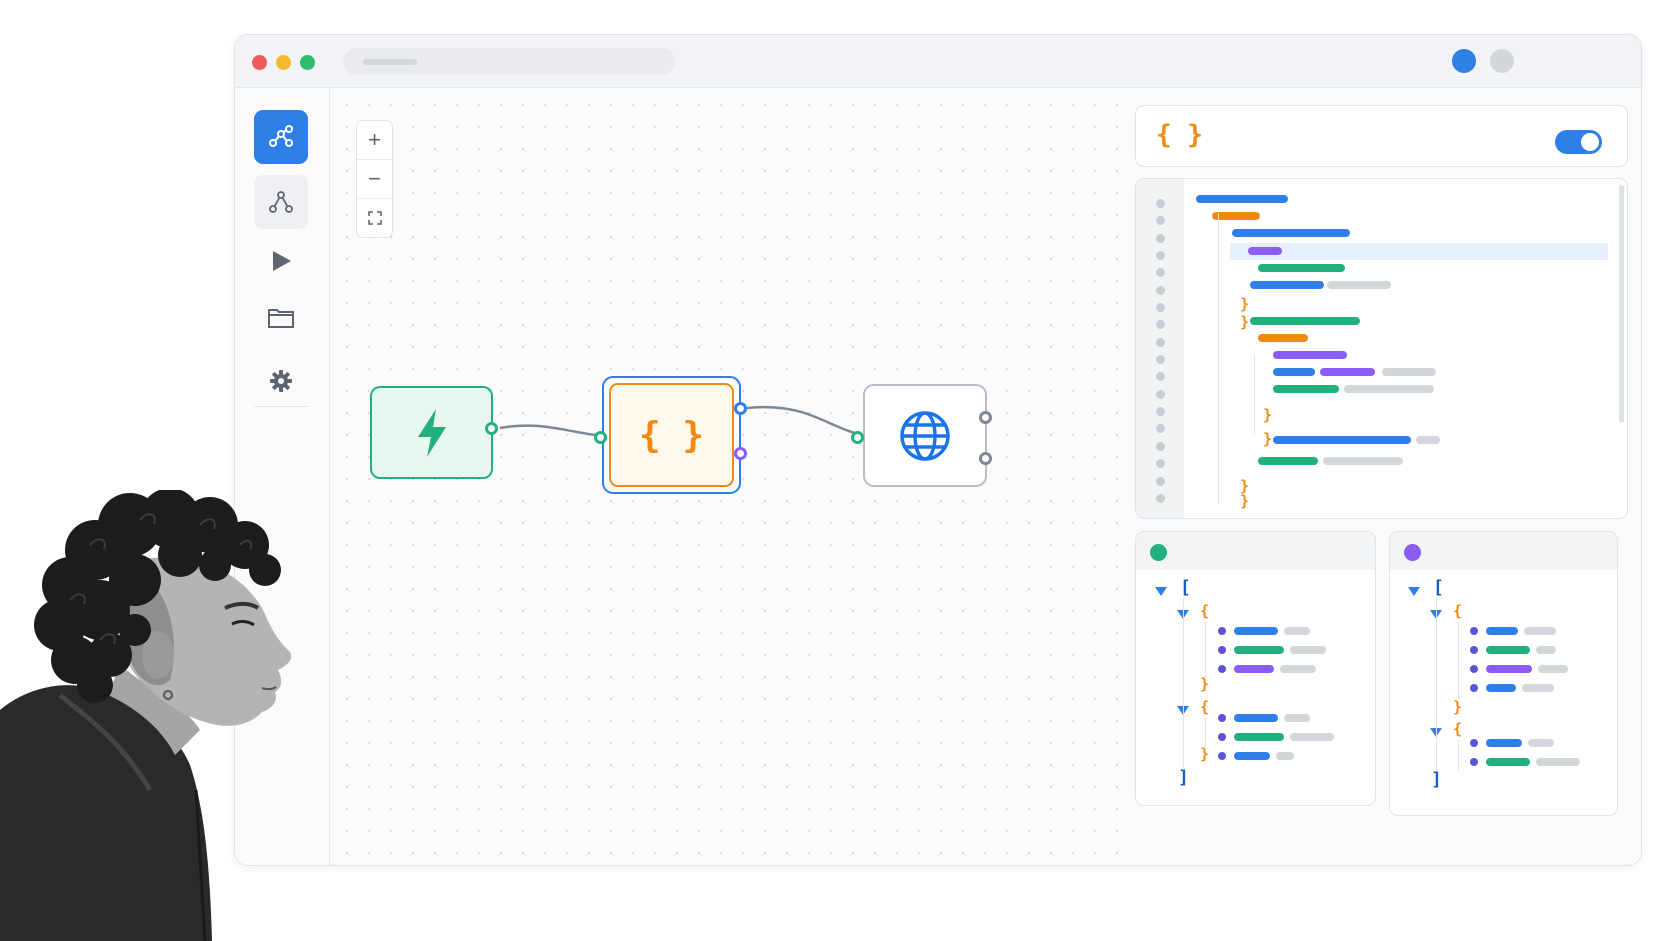 Image resolution: width=1672 pixels, height=941 pixels. Describe the element at coordinates (1381, 136) in the screenshot. I see `inspector-header: { }` at that location.